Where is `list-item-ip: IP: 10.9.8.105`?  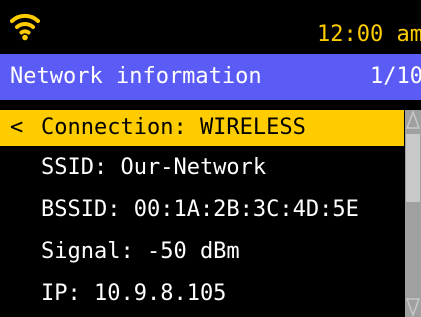 list-item-ip: IP: 10.9.8.105 is located at coordinates (202, 294).